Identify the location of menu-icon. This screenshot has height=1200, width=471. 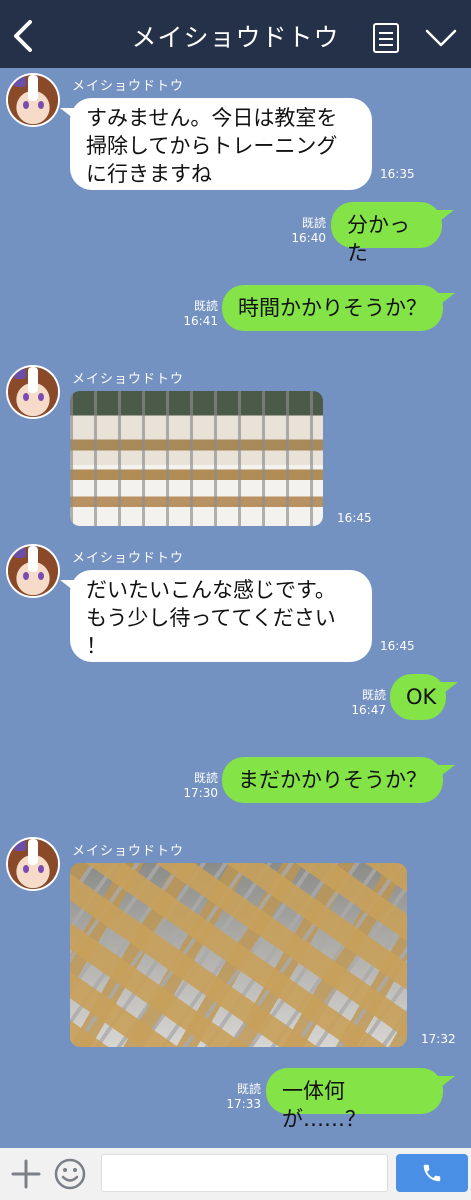
(386, 38).